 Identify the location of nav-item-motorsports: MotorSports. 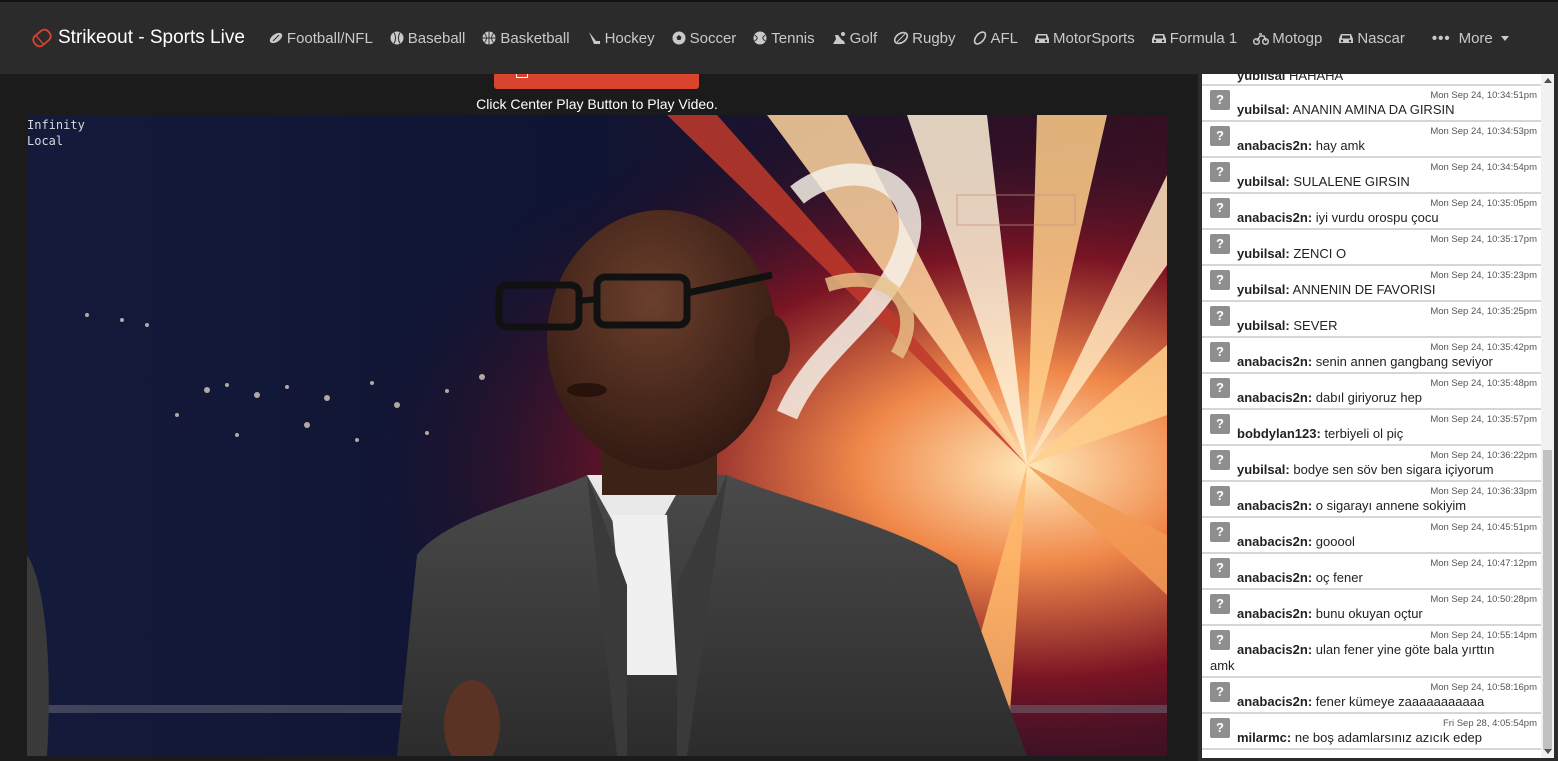
(1084, 38).